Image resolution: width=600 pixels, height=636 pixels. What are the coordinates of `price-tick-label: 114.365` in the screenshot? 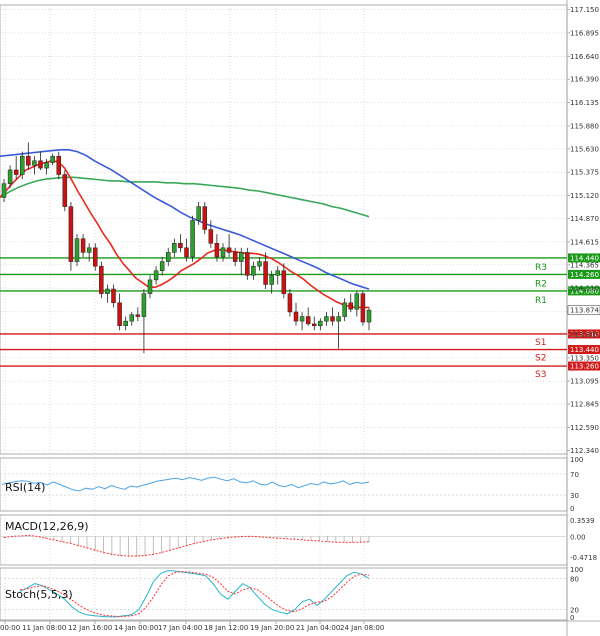 It's located at (584, 265).